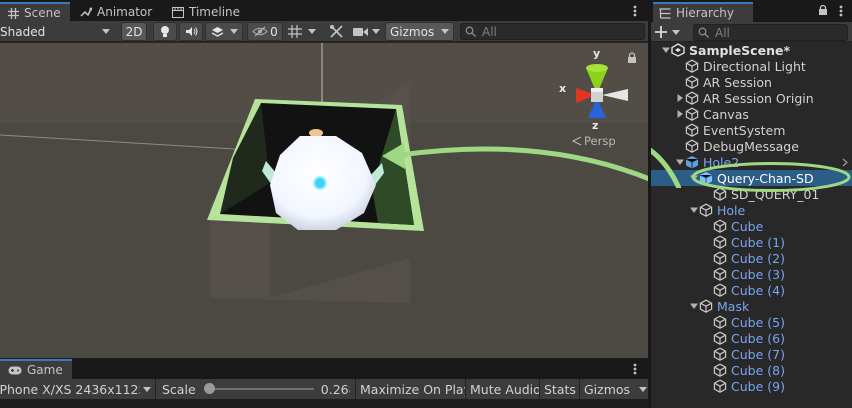  I want to click on light-bulb-icon, so click(165, 31).